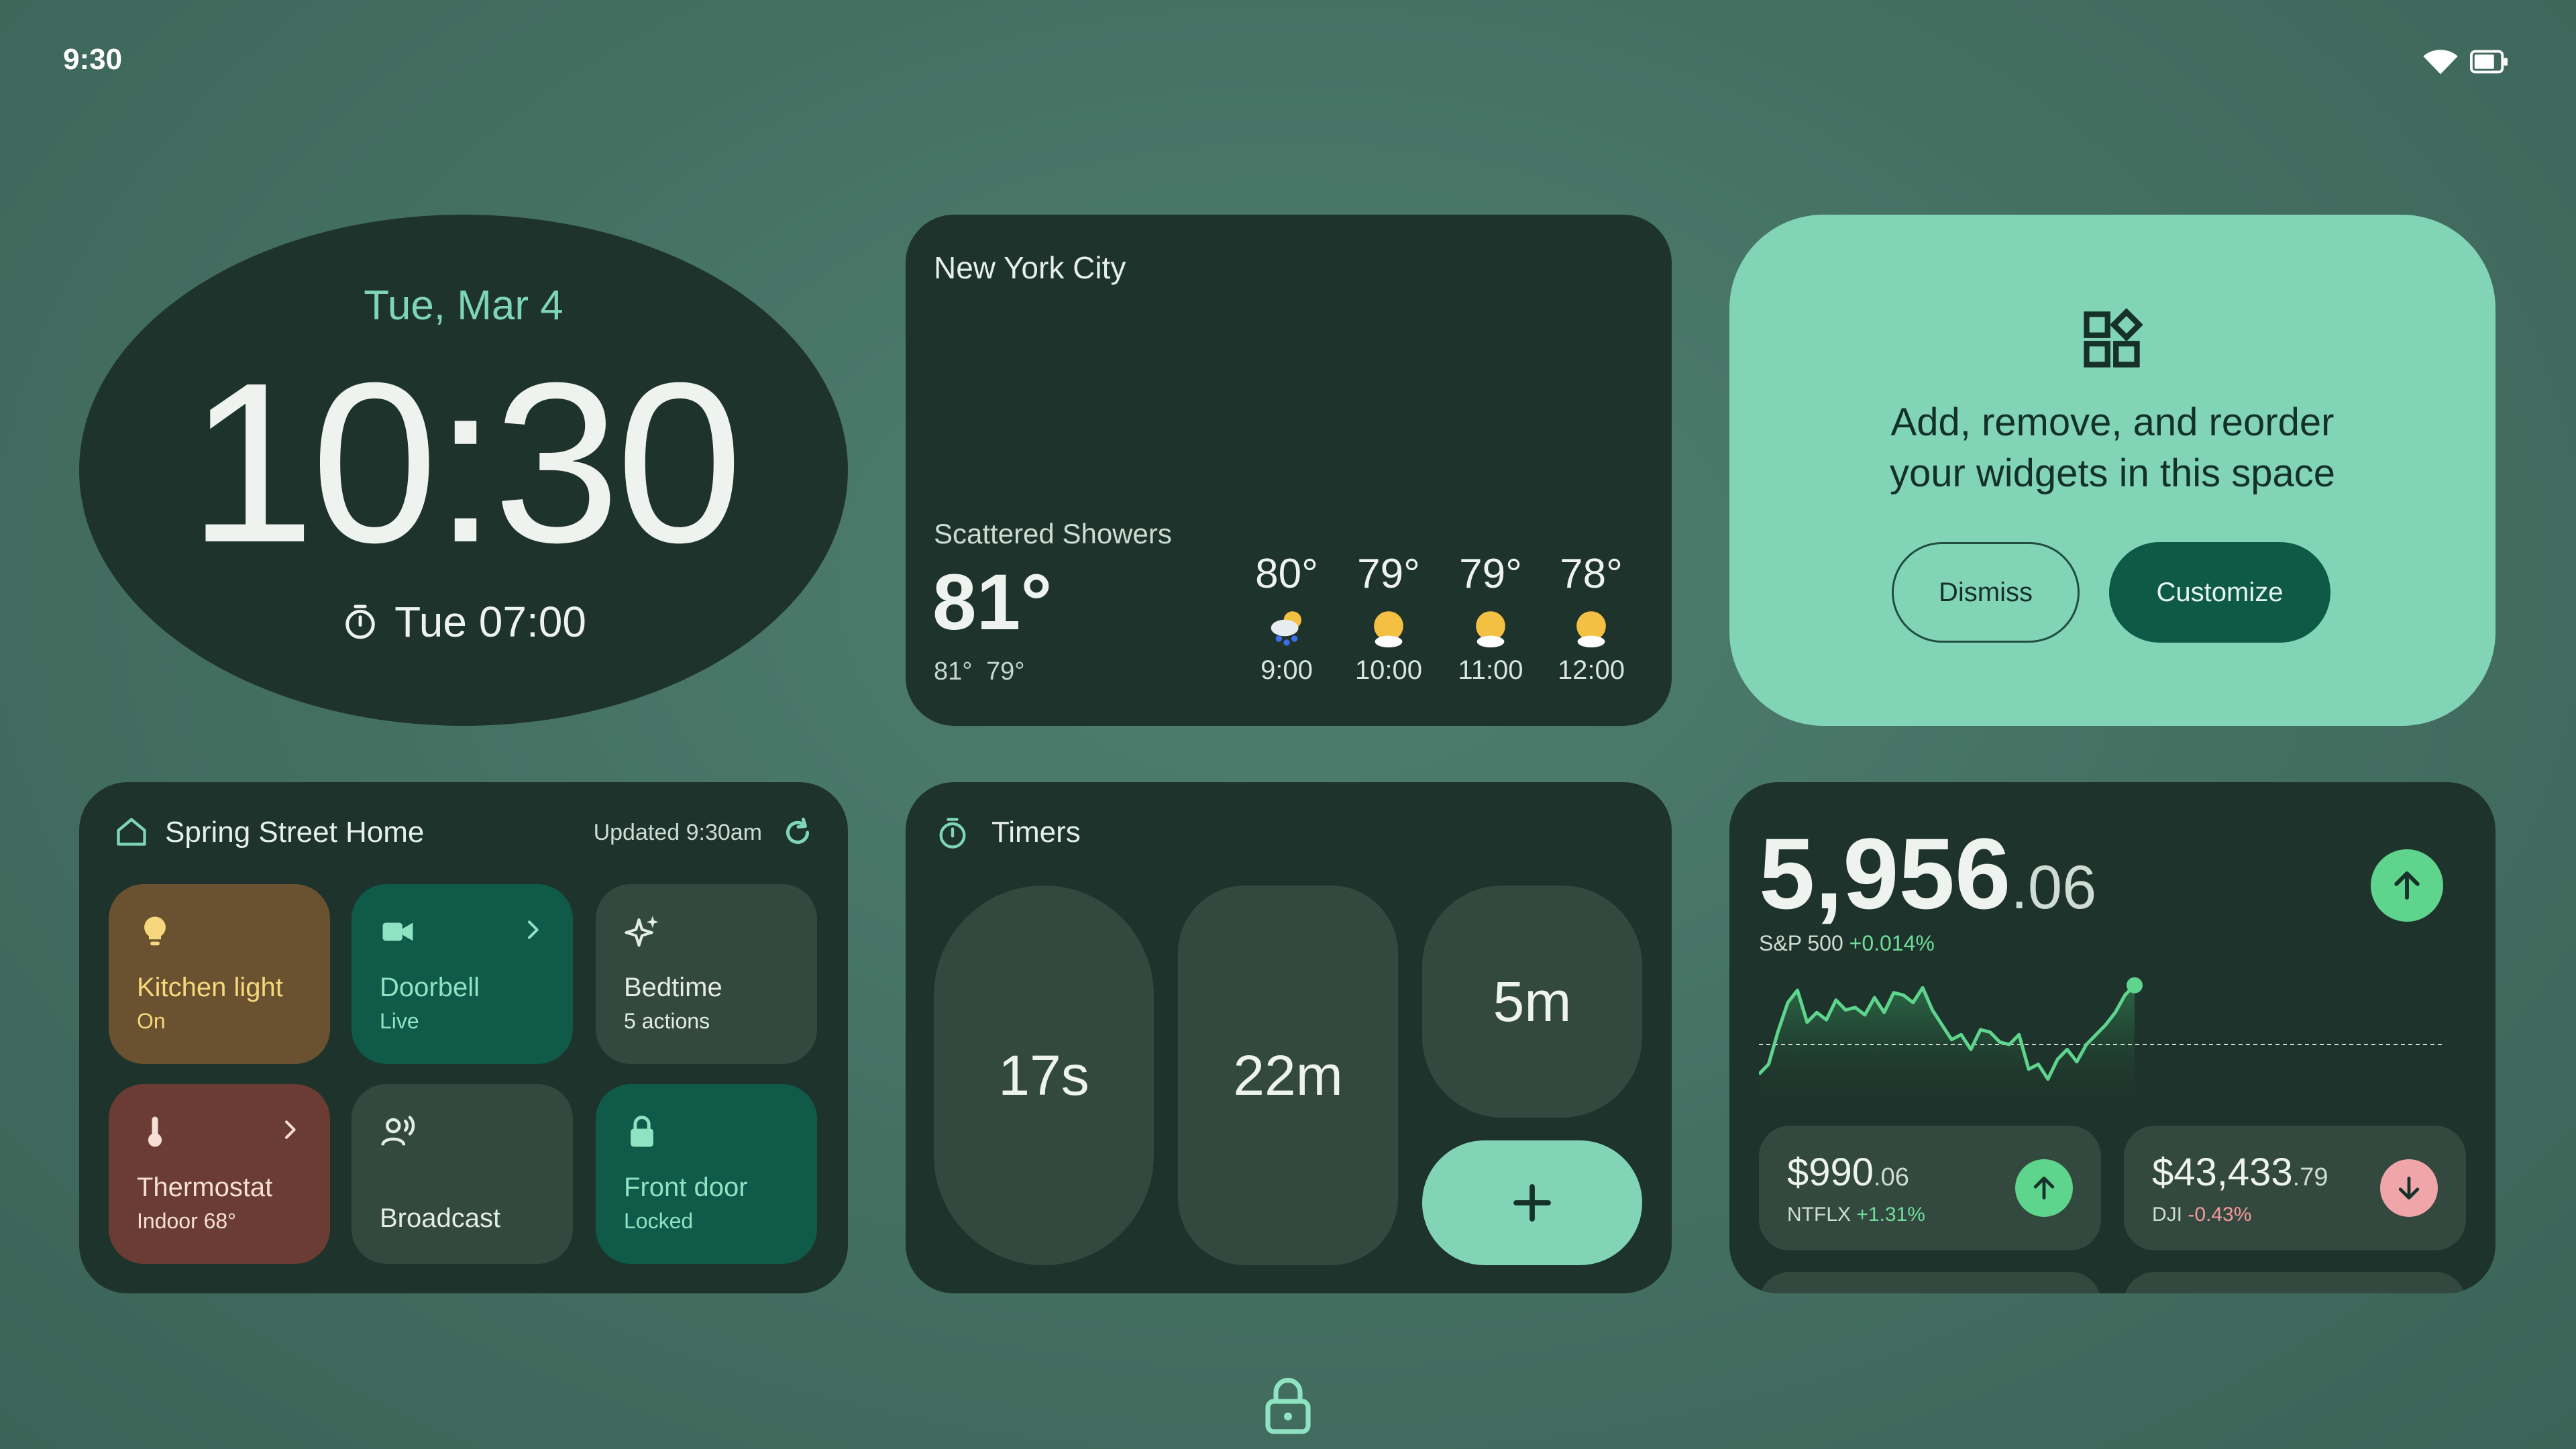 The image size is (2576, 1449). What do you see at coordinates (1891, 1177) in the screenshot?
I see `stock-price-dec: .06` at bounding box center [1891, 1177].